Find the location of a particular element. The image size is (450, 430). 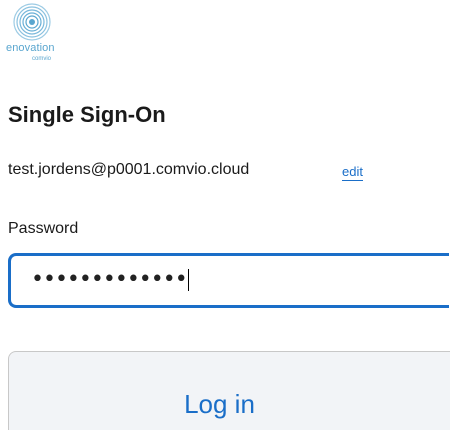

swirl-logo-icon is located at coordinates (32, 22).